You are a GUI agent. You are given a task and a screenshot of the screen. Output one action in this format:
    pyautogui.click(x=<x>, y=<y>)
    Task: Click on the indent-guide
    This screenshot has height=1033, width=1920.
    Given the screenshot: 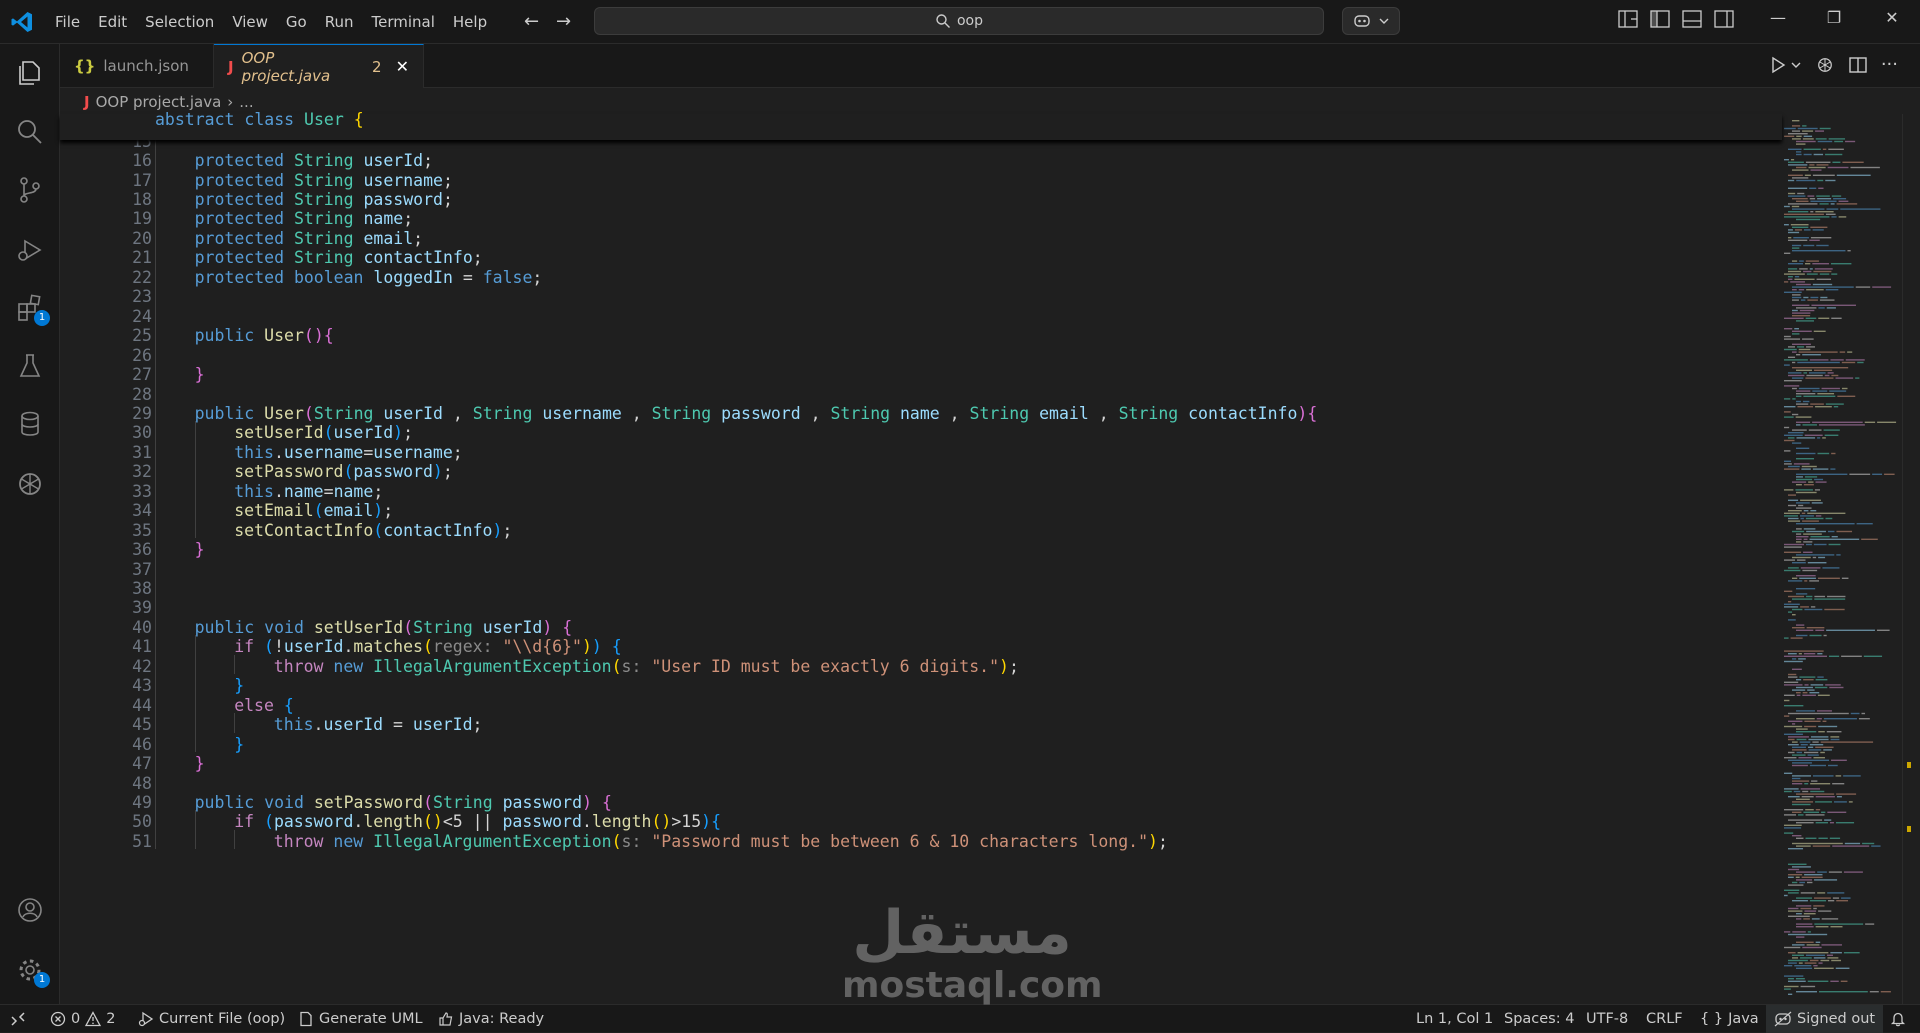 What is the action you would take?
    pyautogui.click(x=155, y=482)
    